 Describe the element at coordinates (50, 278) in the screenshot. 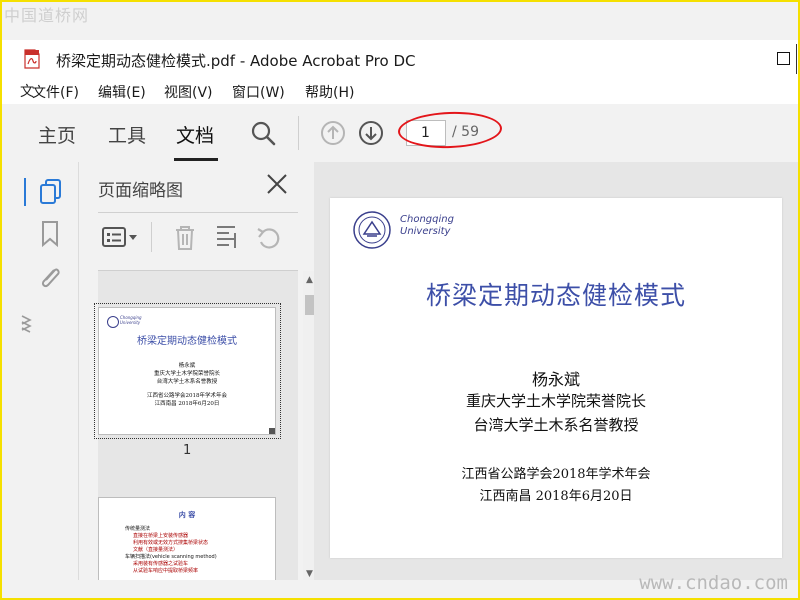

I see `attachment-icon` at that location.